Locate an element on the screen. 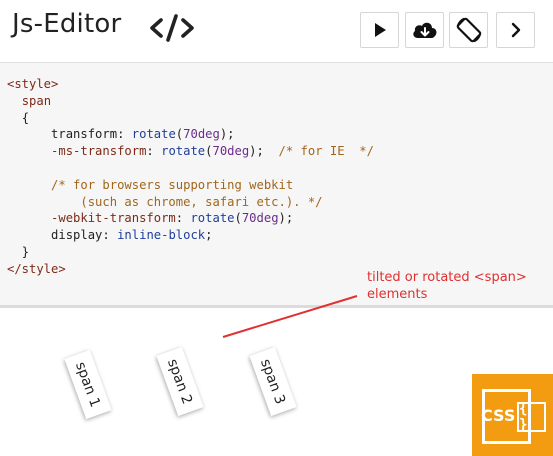 The height and width of the screenshot is (456, 553). run-button is located at coordinates (379, 30).